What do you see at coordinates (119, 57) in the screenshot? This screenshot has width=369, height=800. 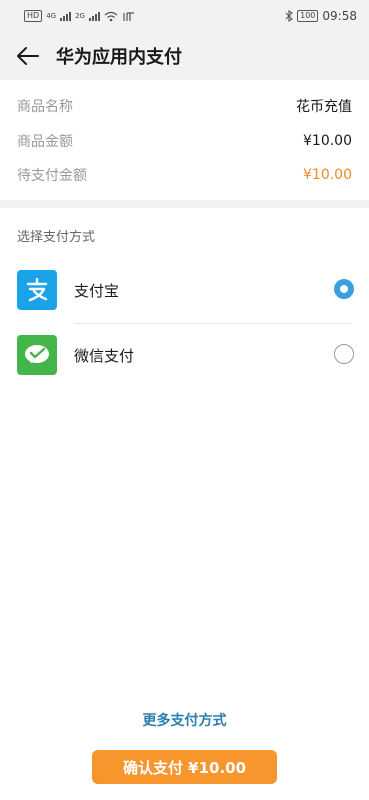 I see `page-title: 华为应用内支付` at bounding box center [119, 57].